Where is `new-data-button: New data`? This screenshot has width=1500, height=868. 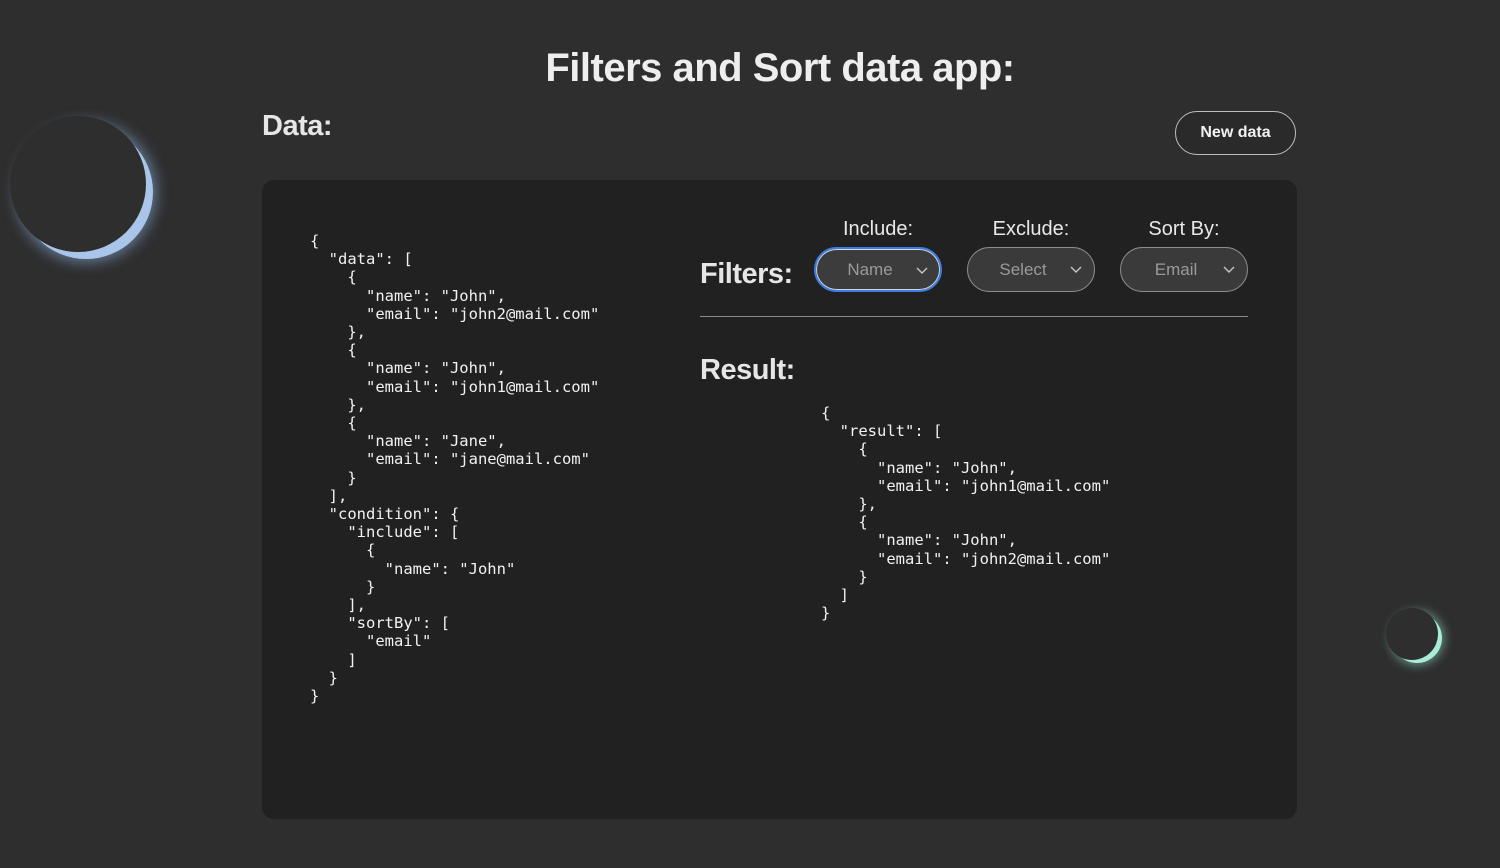 new-data-button: New data is located at coordinates (1235, 133).